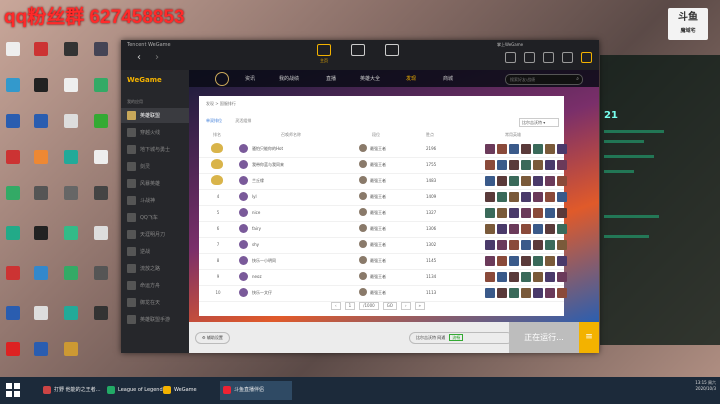 The width and height of the screenshot is (720, 404). What do you see at coordinates (539, 122) in the screenshot?
I see `server-select: 比尔吉沃特 ▾` at bounding box center [539, 122].